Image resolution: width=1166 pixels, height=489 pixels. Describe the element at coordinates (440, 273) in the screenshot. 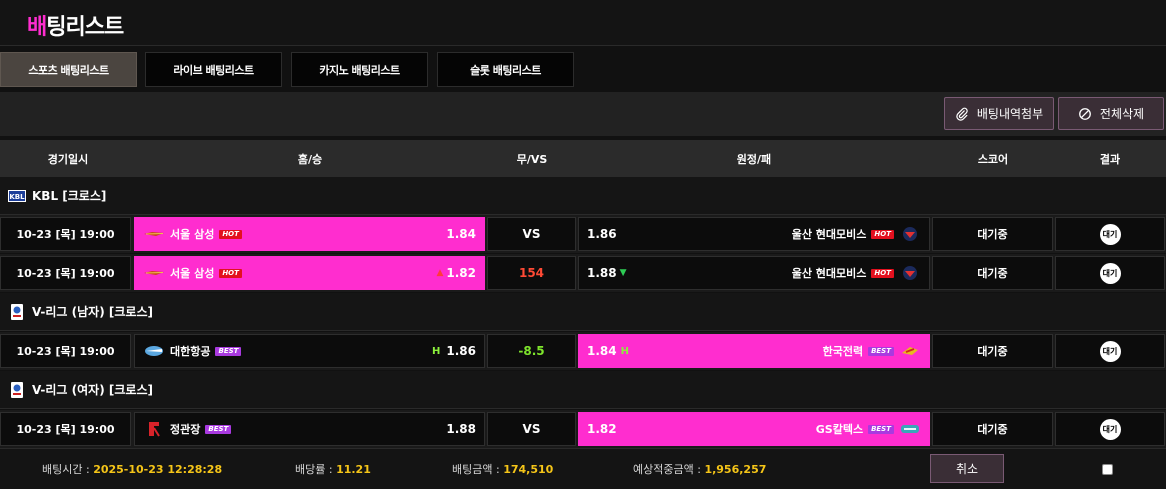

I see `arrow-up-icon: ▲` at that location.